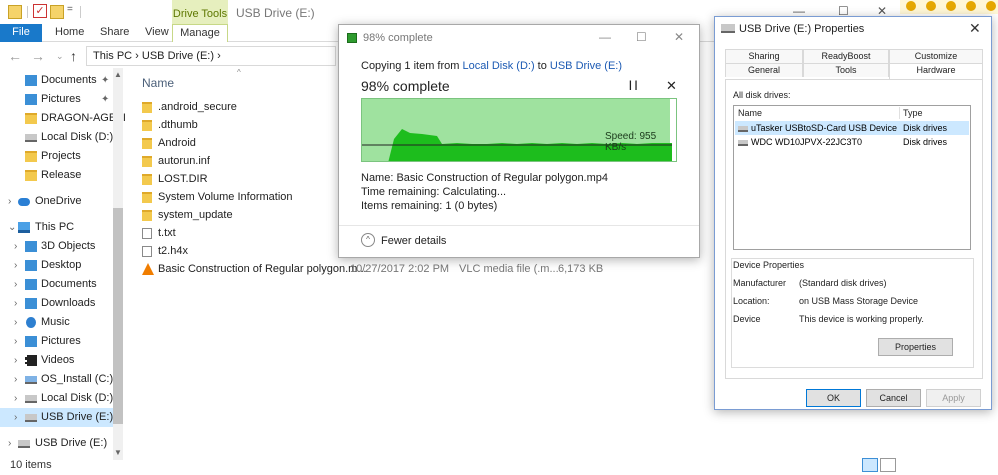 Image resolution: width=998 pixels, height=475 pixels. I want to click on forward-arrow-icon: →, so click(38, 56).